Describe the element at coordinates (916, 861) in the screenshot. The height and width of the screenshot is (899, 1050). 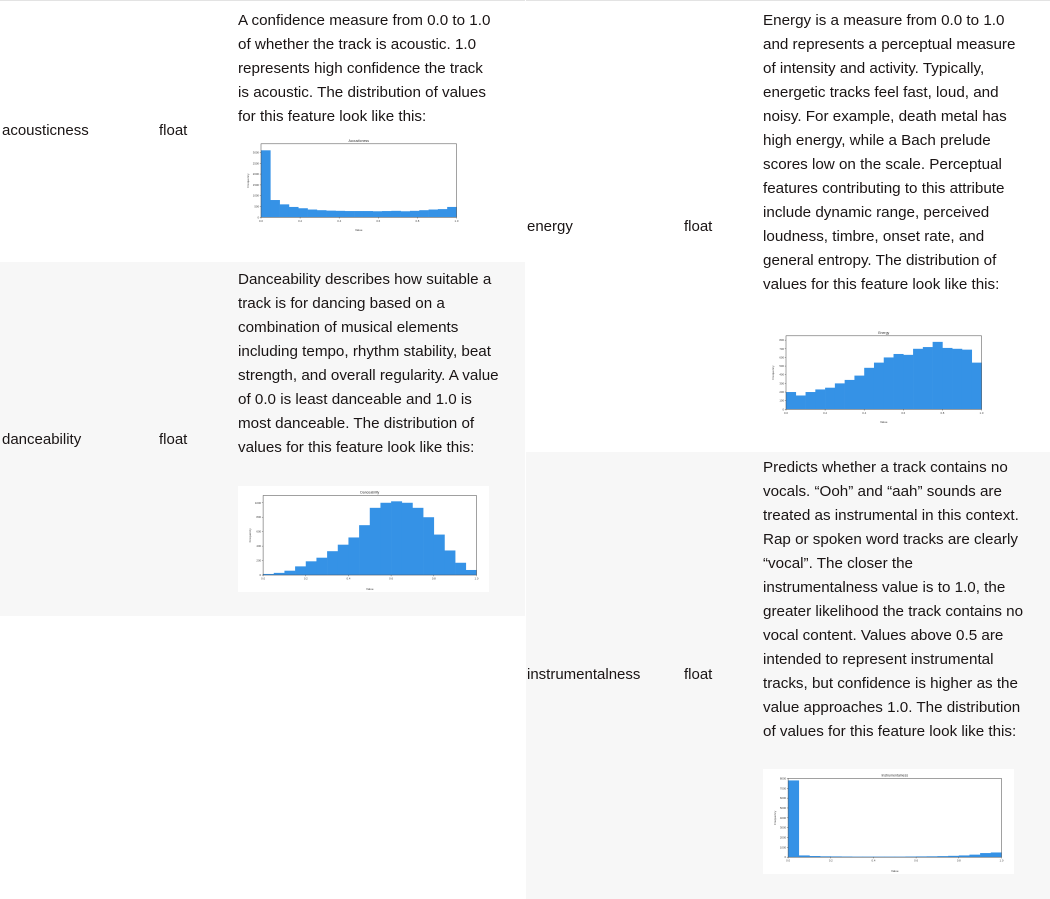
I see `x-tick-label: 0.6` at that location.